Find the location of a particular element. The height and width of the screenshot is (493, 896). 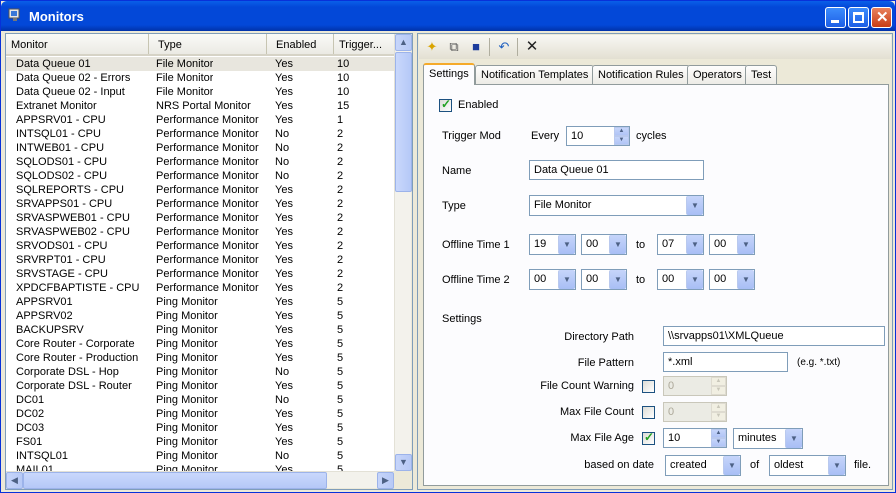

column-header-enabled: Enabled is located at coordinates (302, 44).